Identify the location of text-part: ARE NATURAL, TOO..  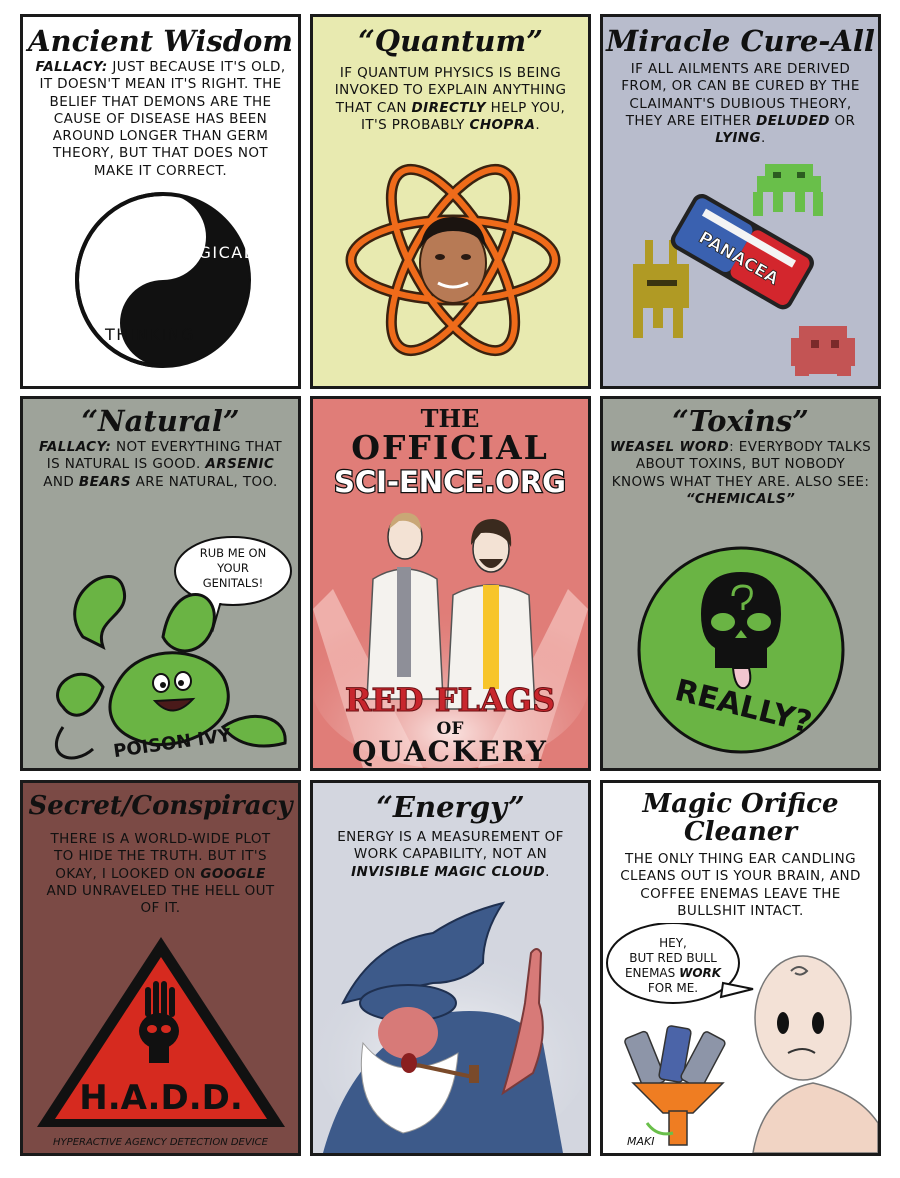
(204, 481).